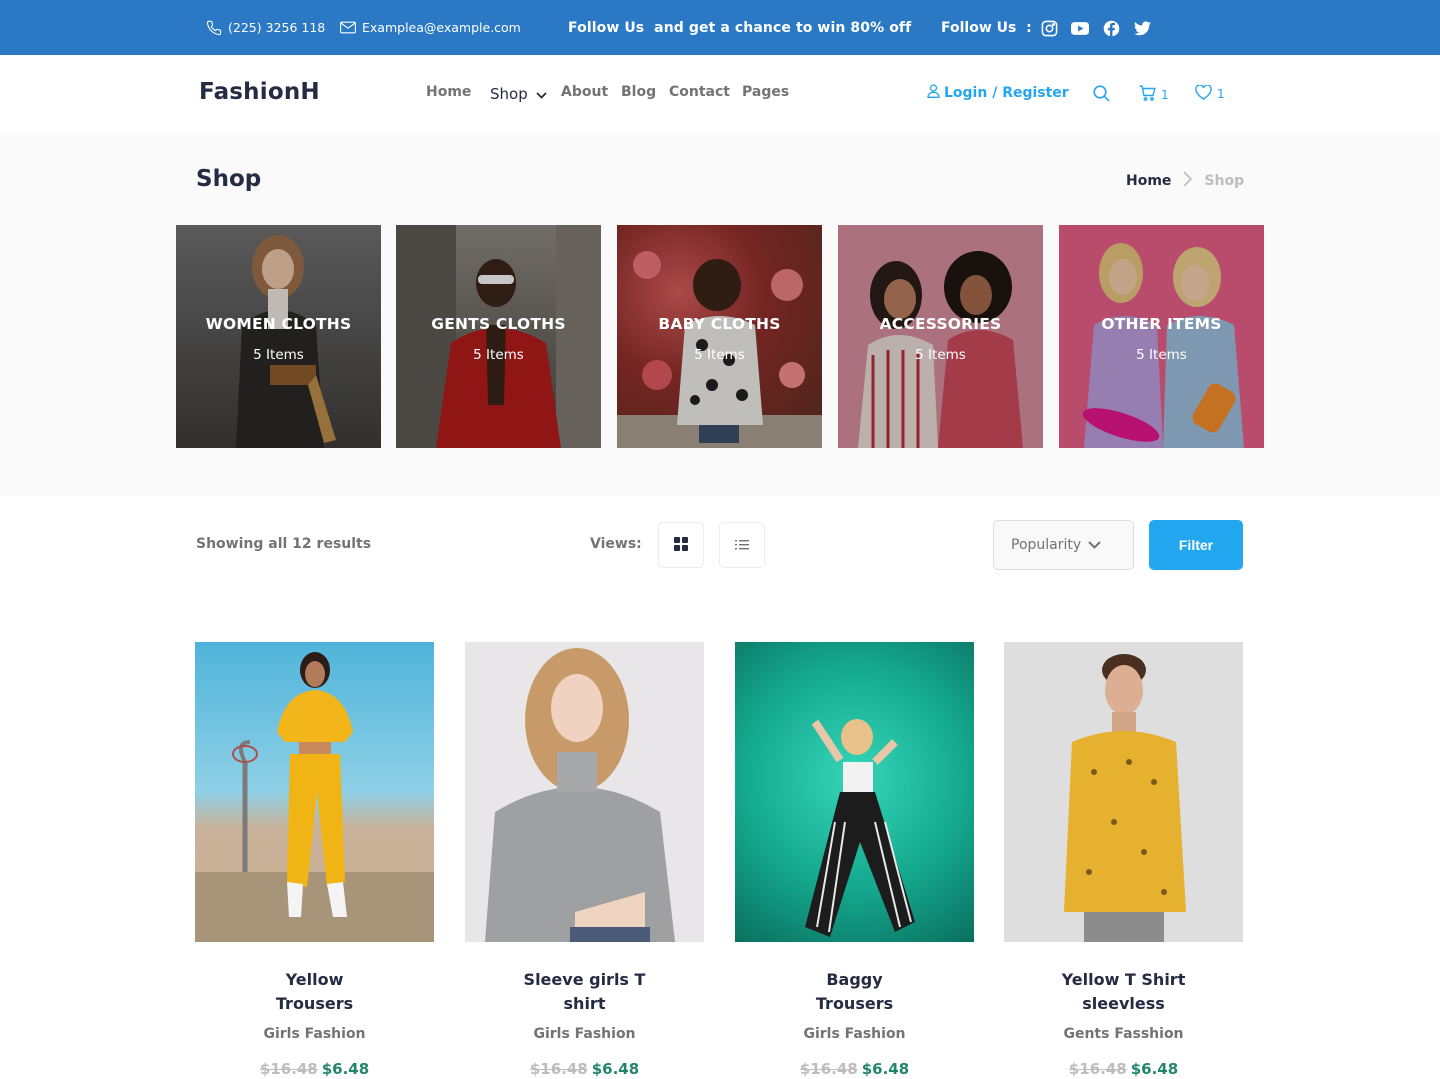 This screenshot has width=1440, height=1079. I want to click on wishlist-count: 1, so click(1221, 94).